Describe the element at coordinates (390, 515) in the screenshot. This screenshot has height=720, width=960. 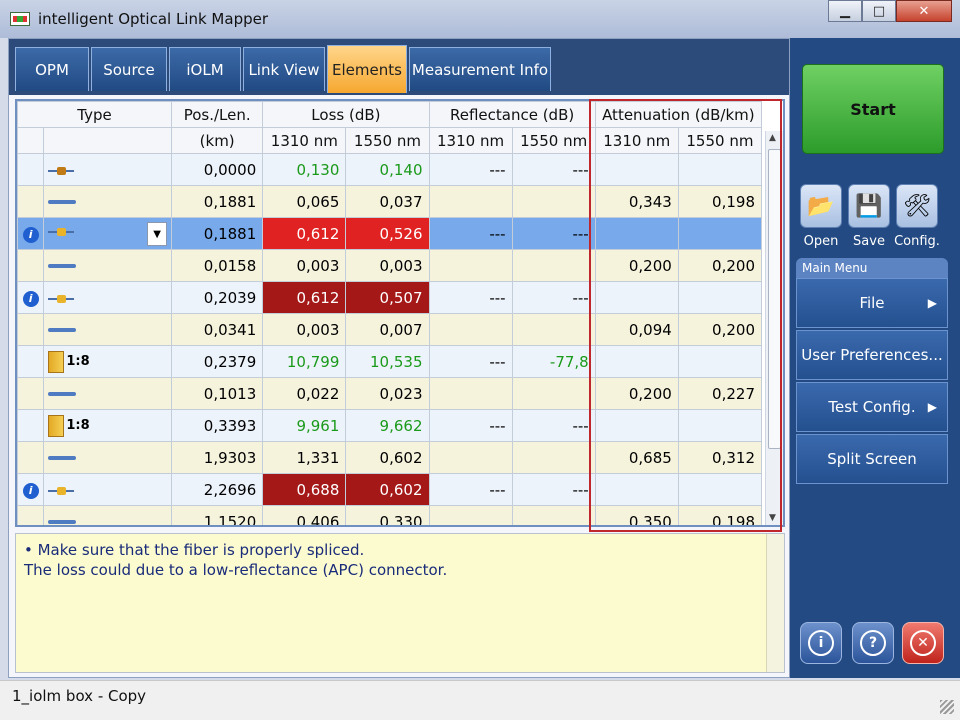
I see `table-row: 1,1520 0,406 0,330 0,350 0,198` at that location.